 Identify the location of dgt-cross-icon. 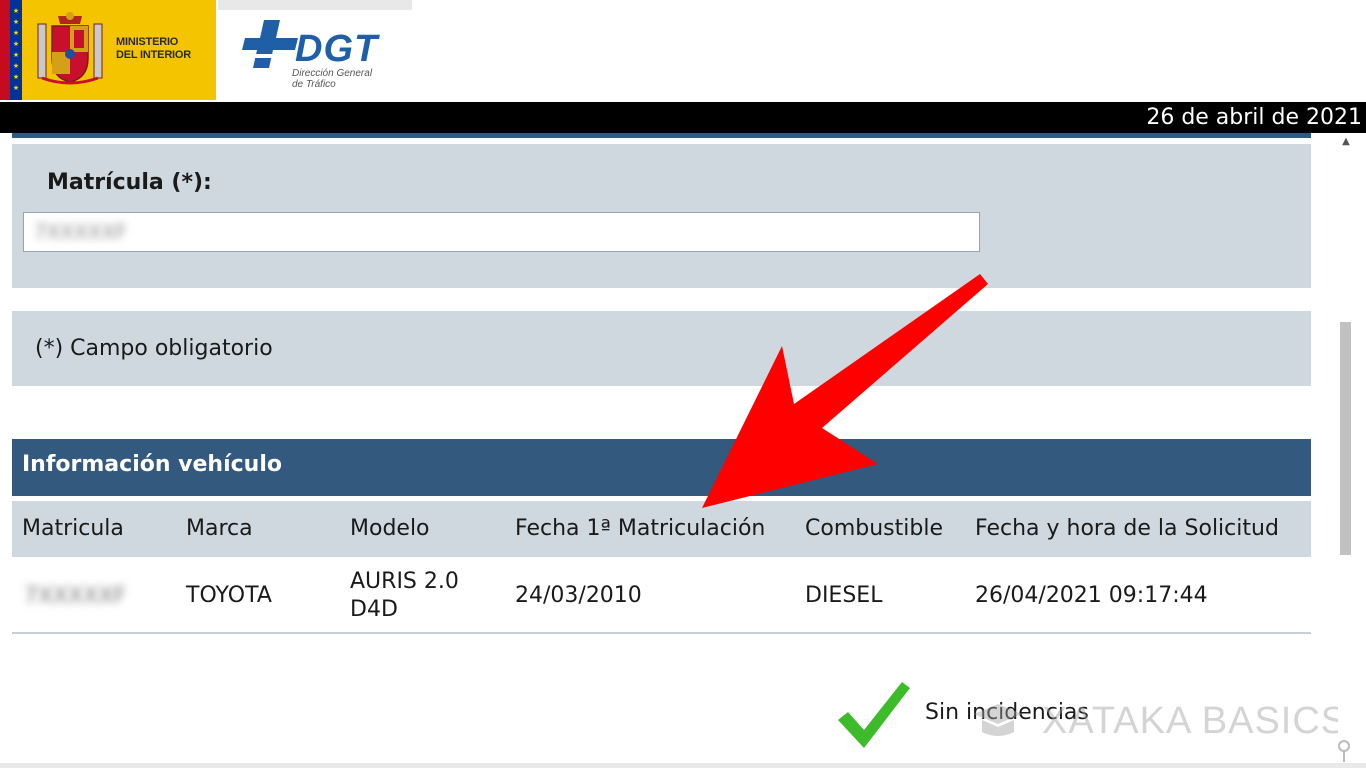
(270, 44).